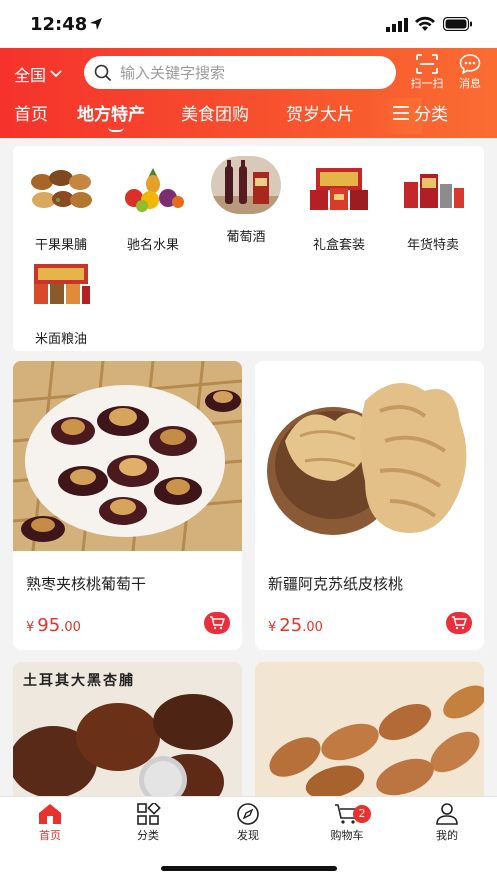 Image resolution: width=497 pixels, height=883 pixels. What do you see at coordinates (246, 185) in the screenshot?
I see `wine-image` at bounding box center [246, 185].